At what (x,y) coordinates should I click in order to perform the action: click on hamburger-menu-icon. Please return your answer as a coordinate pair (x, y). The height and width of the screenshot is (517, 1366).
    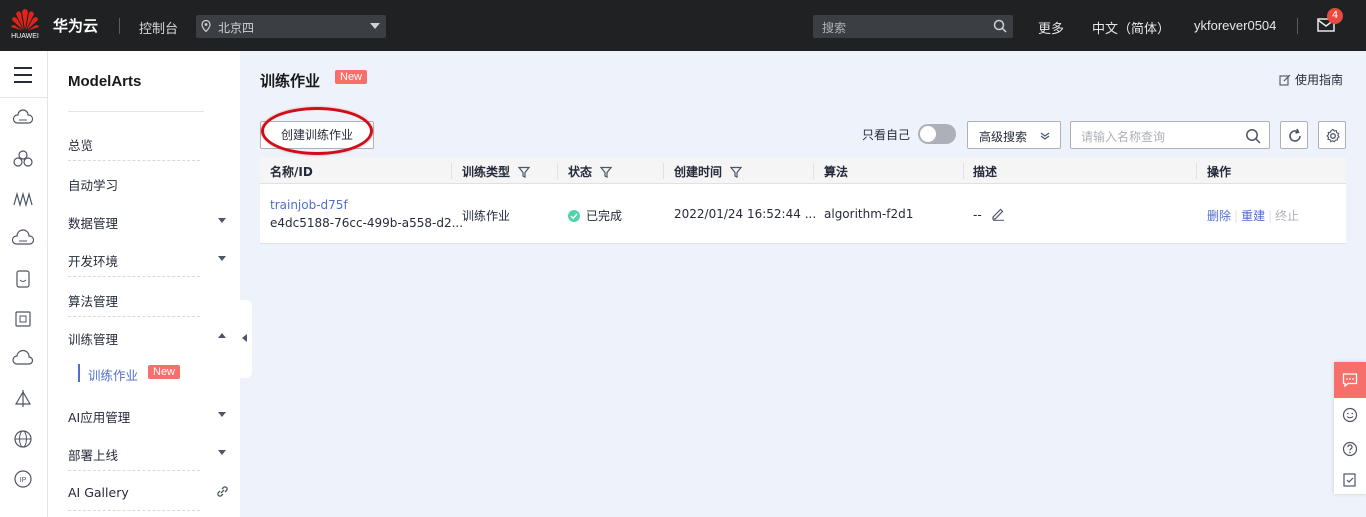
    Looking at the image, I should click on (23, 75).